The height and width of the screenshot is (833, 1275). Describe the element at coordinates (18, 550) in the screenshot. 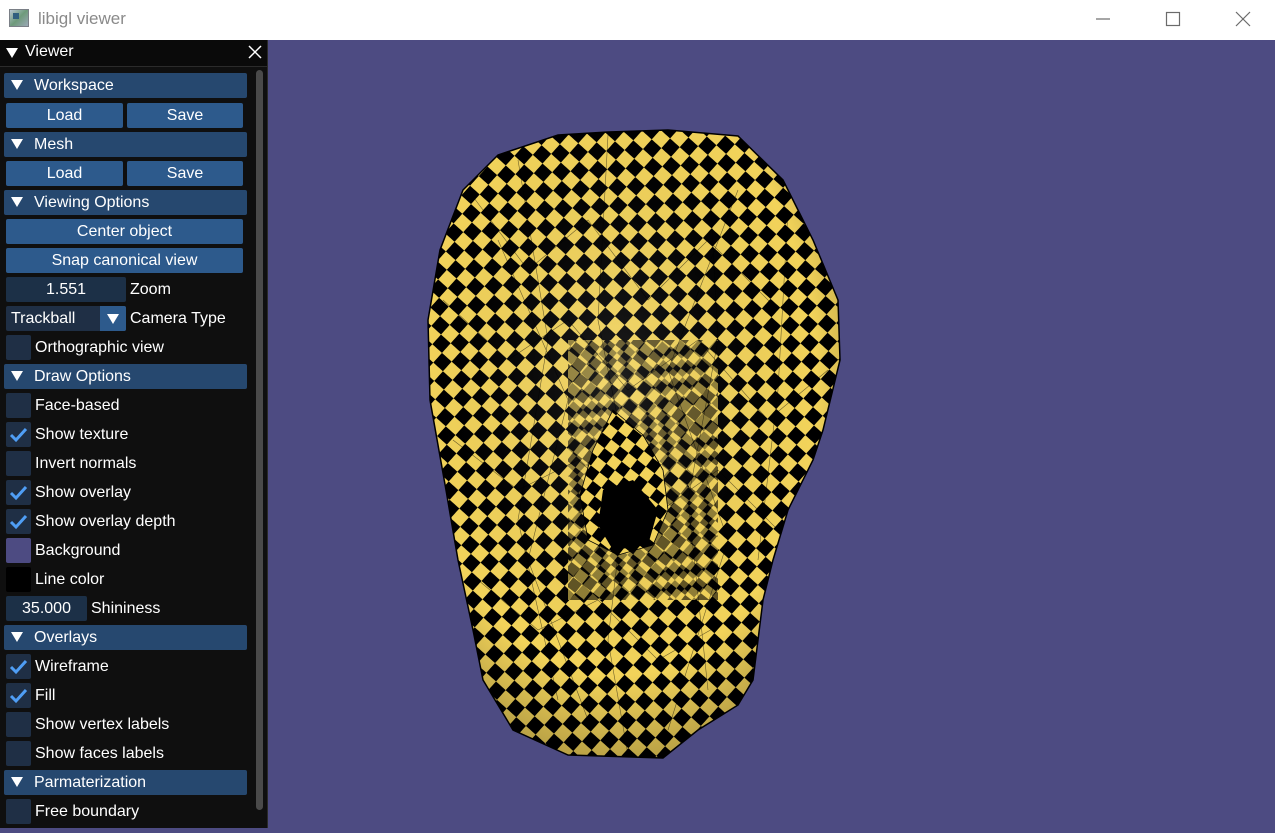

I see `background-color-swatch` at that location.